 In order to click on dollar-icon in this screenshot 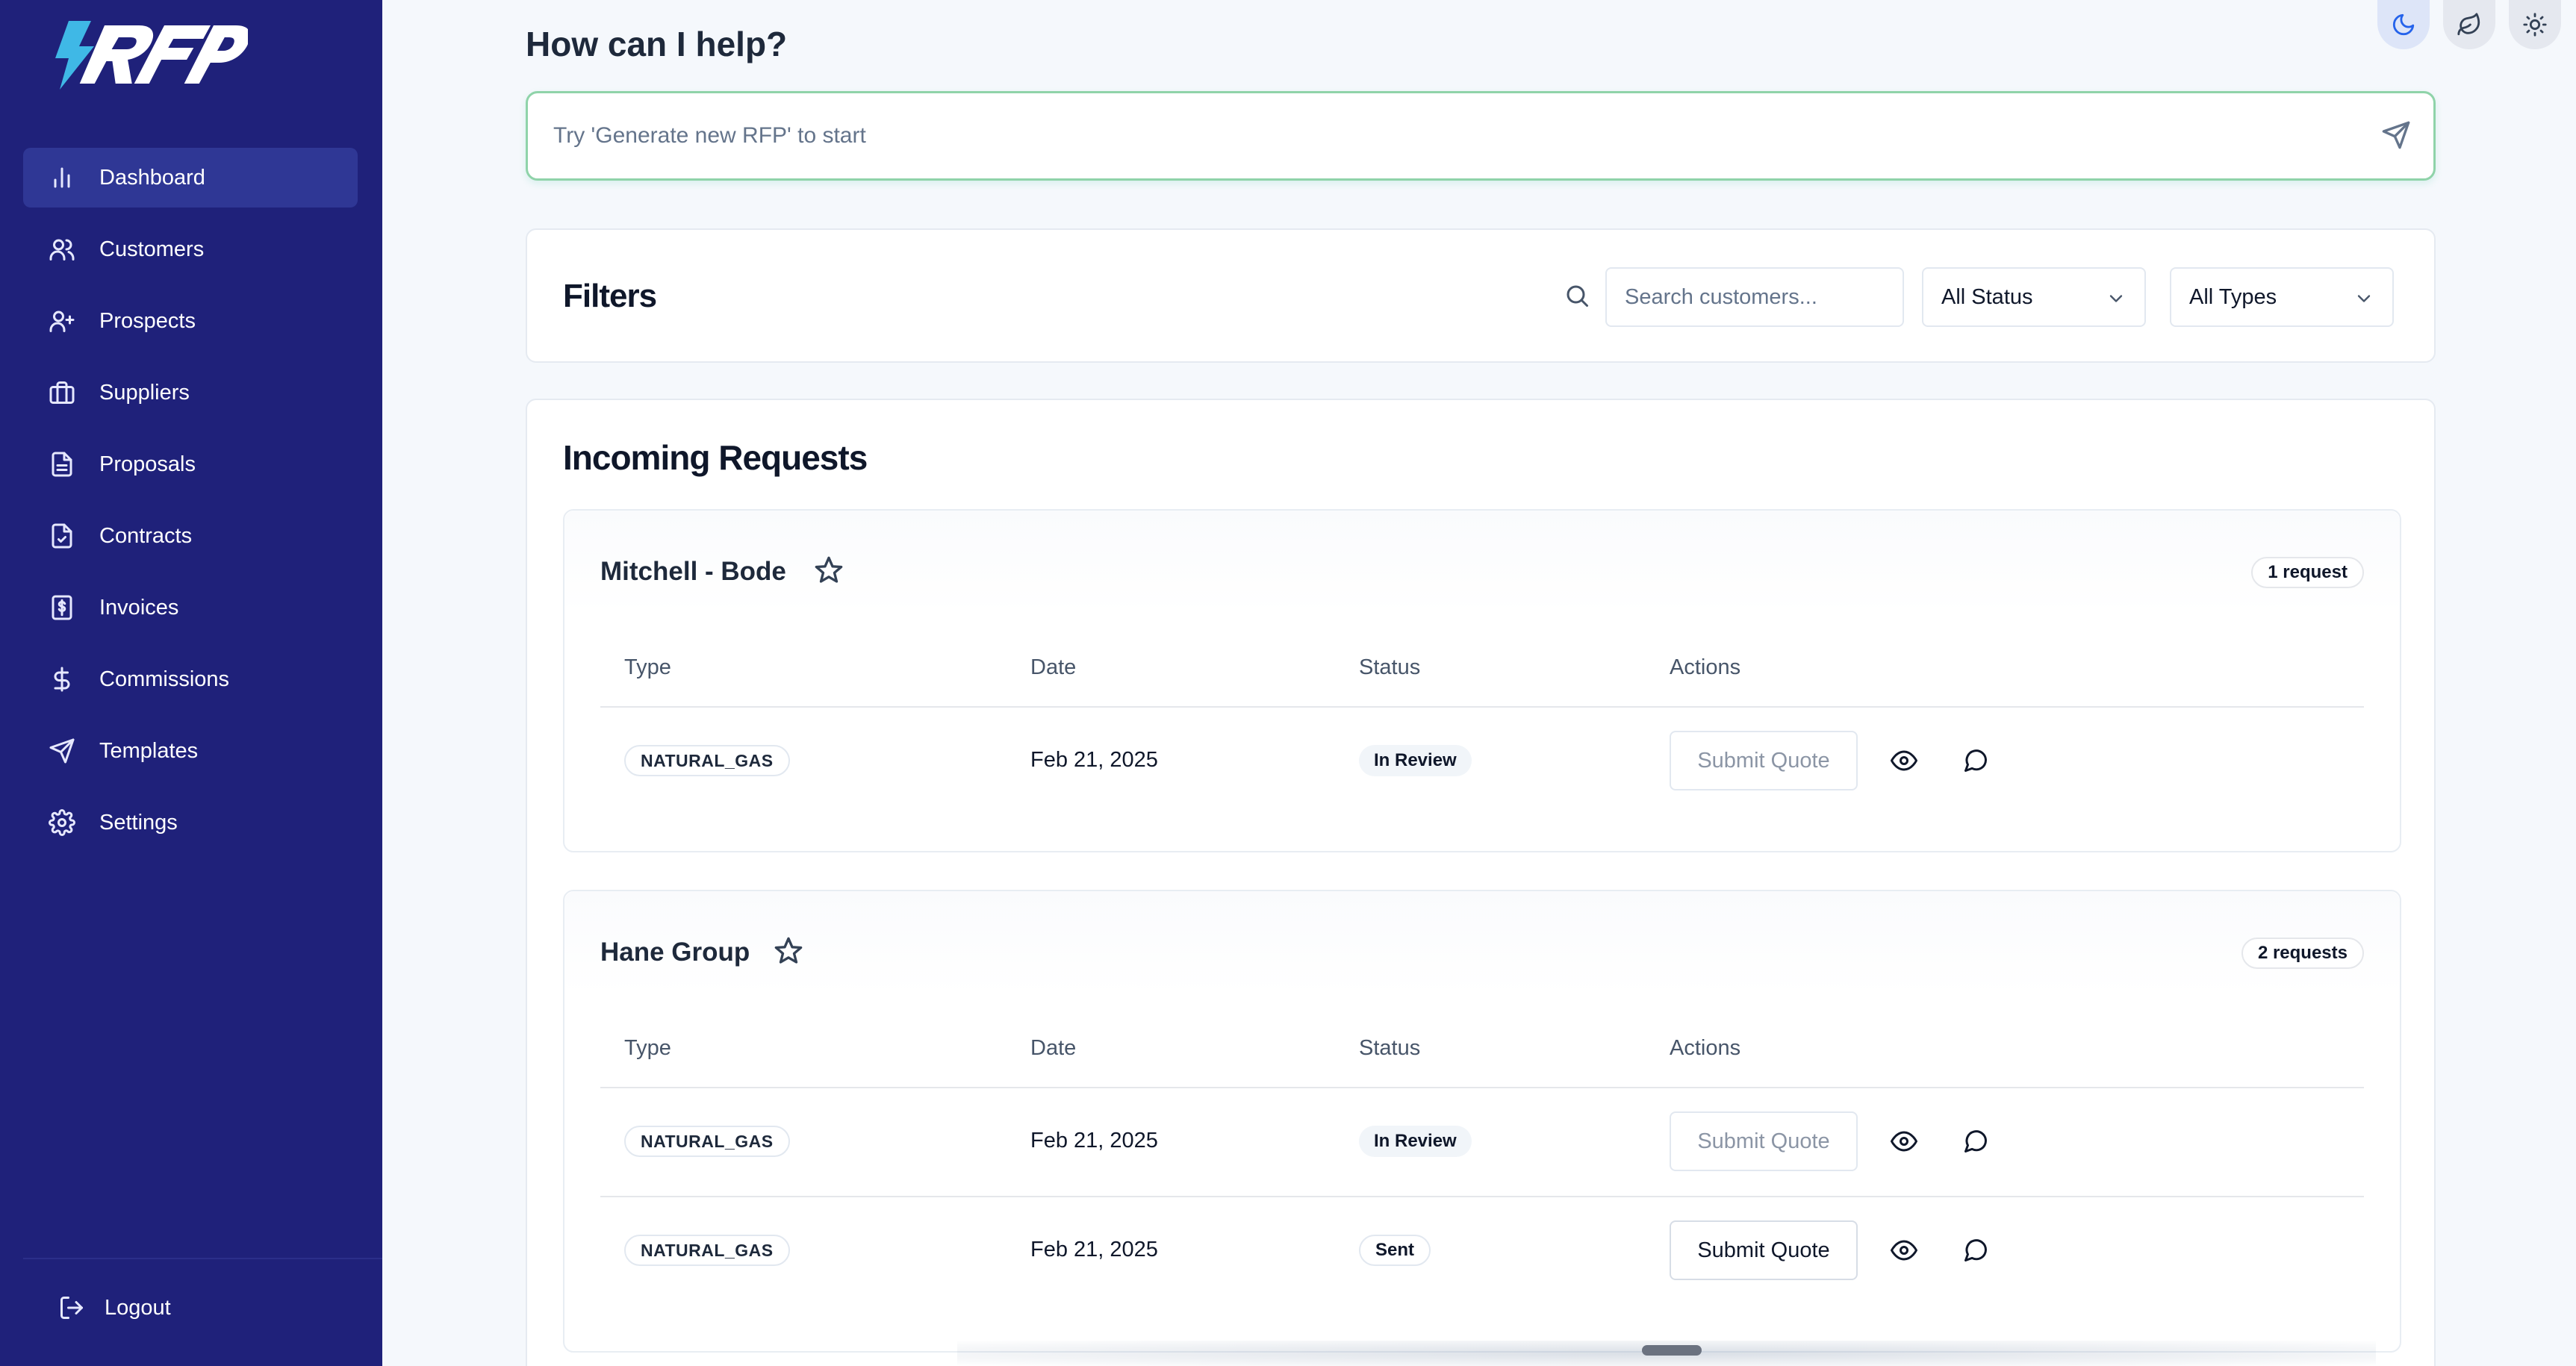, I will do `click(62, 679)`.